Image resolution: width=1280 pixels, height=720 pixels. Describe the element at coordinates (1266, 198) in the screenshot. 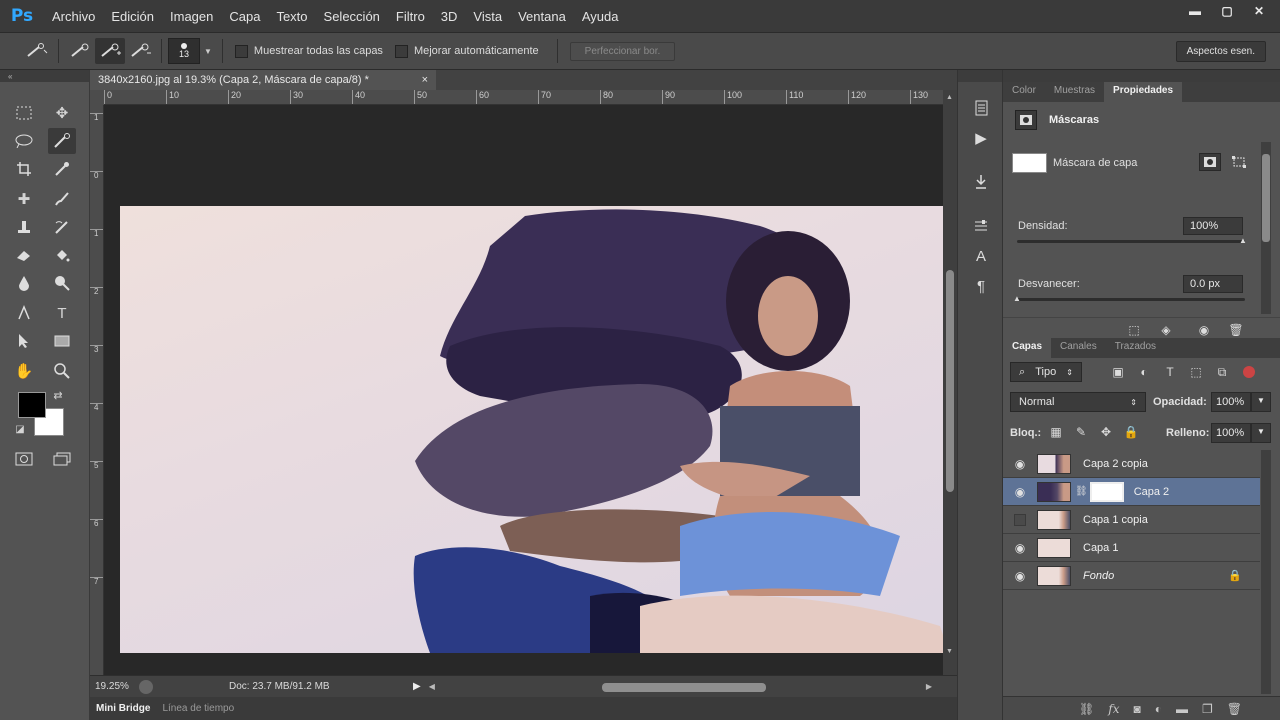

I see `properties-scroll-thumb` at that location.